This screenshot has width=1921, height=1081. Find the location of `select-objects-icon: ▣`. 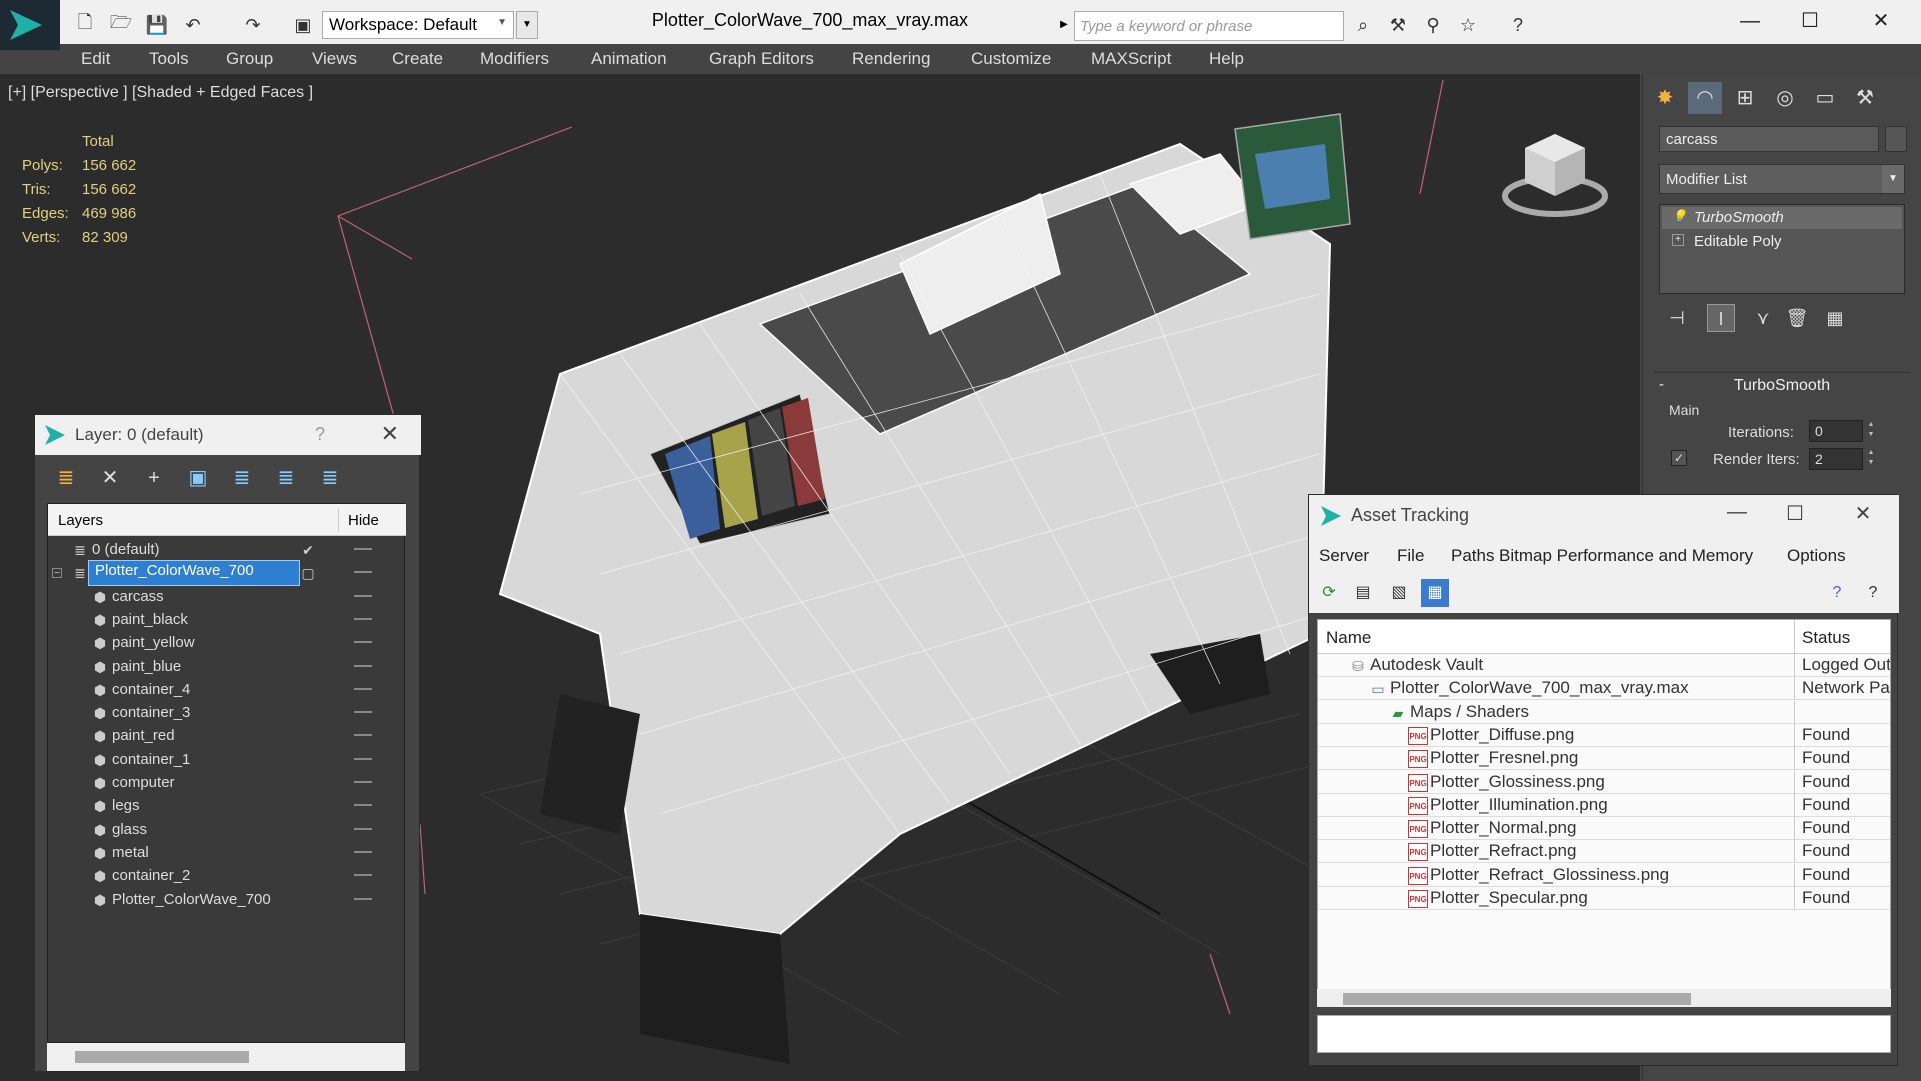

select-objects-icon: ▣ is located at coordinates (198, 478).